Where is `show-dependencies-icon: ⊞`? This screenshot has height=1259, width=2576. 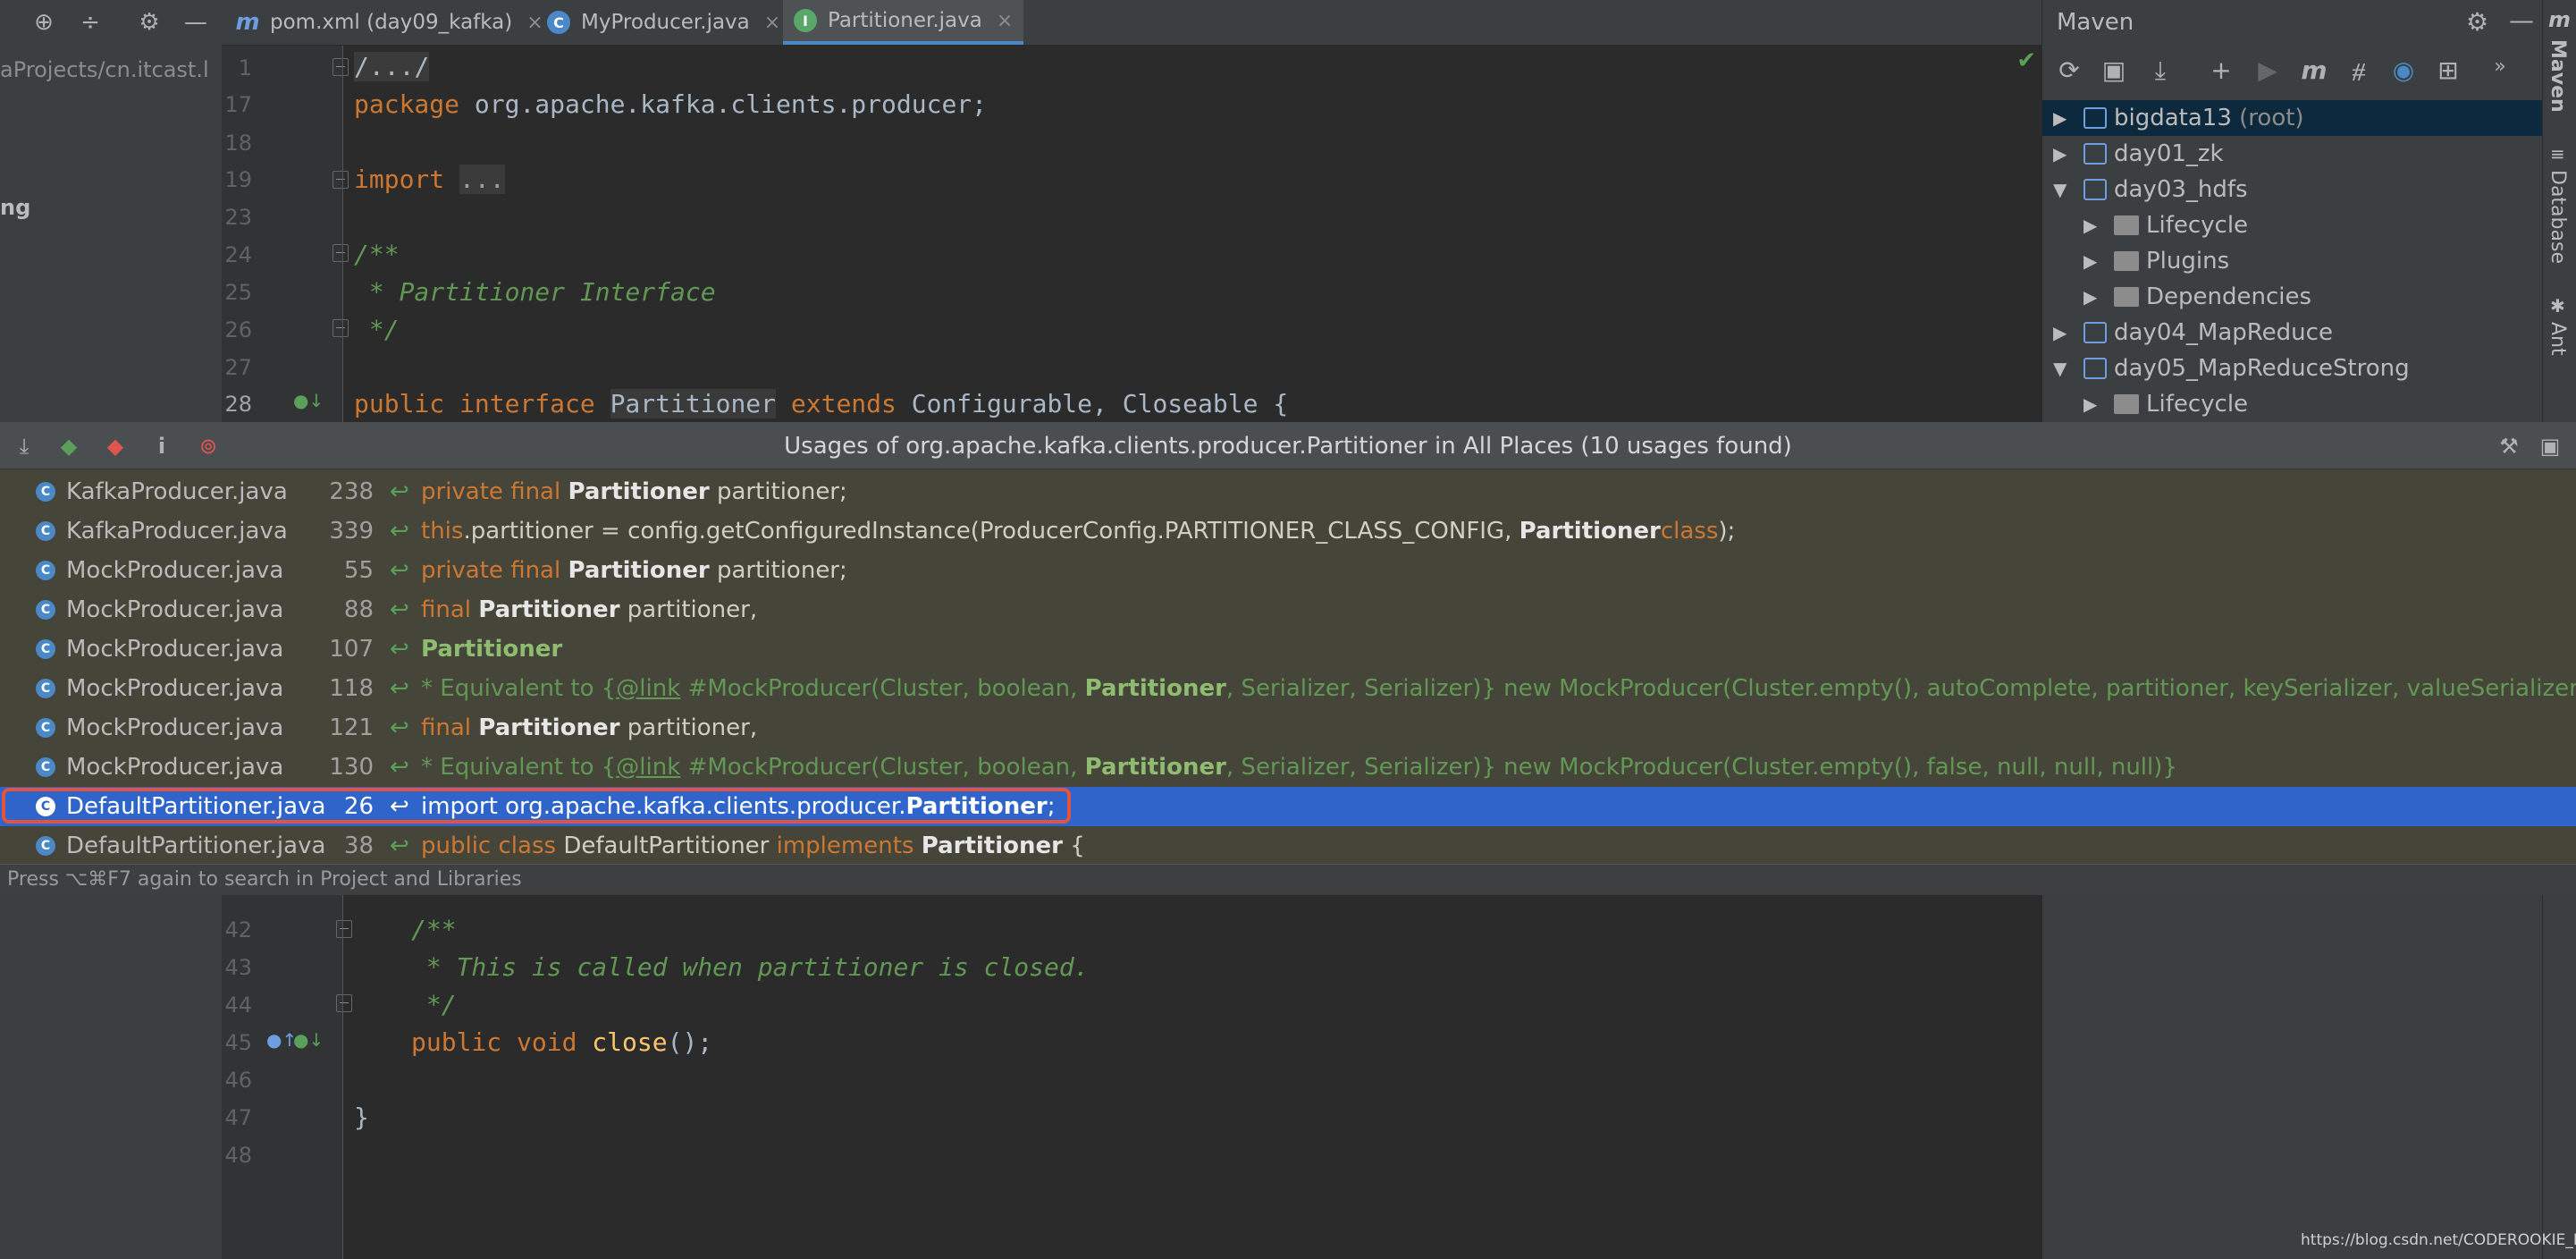 show-dependencies-icon: ⊞ is located at coordinates (2448, 70).